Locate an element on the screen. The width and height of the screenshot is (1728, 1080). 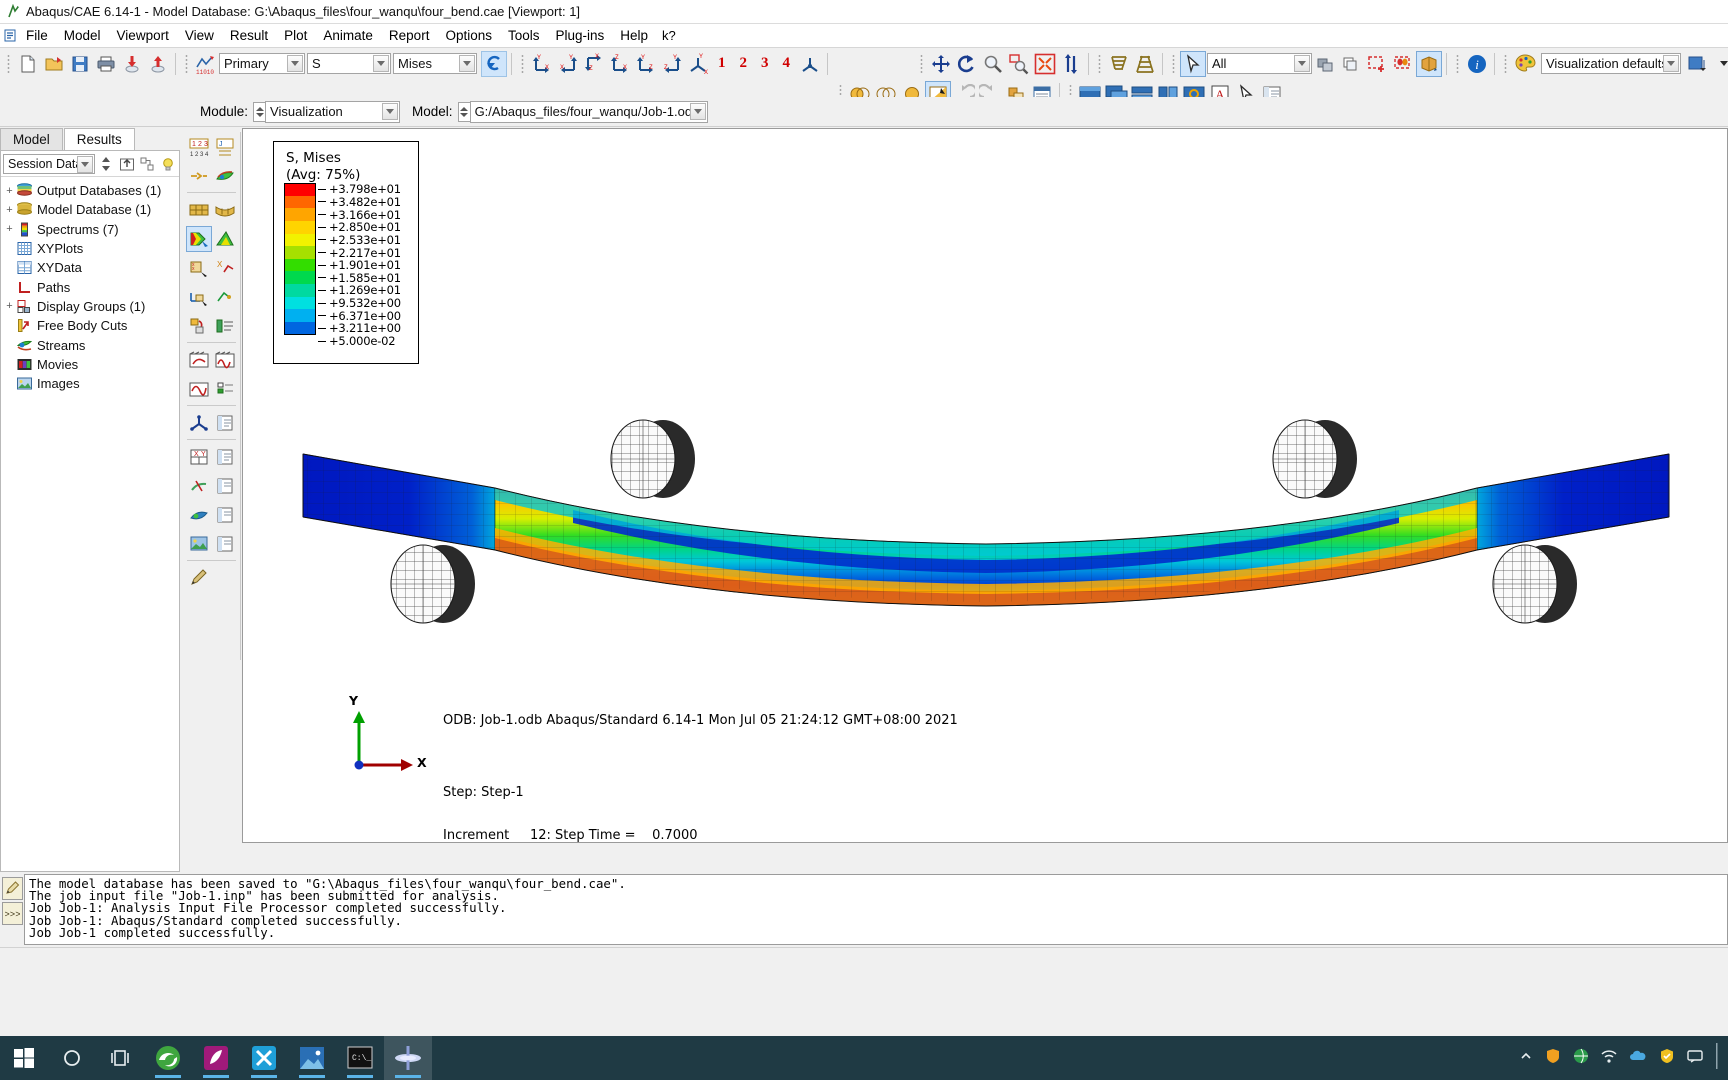
menu-report: Report is located at coordinates (409, 35).